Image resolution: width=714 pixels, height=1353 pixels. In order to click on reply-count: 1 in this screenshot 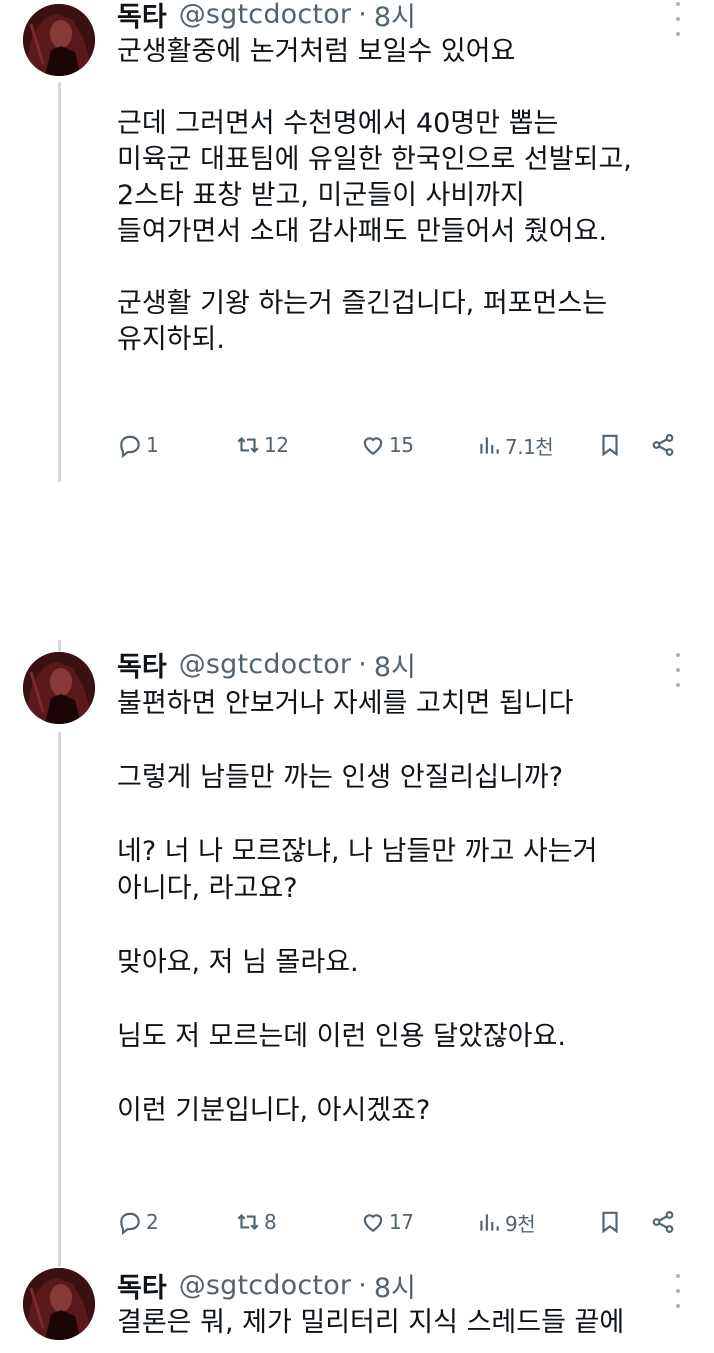, I will do `click(152, 445)`.